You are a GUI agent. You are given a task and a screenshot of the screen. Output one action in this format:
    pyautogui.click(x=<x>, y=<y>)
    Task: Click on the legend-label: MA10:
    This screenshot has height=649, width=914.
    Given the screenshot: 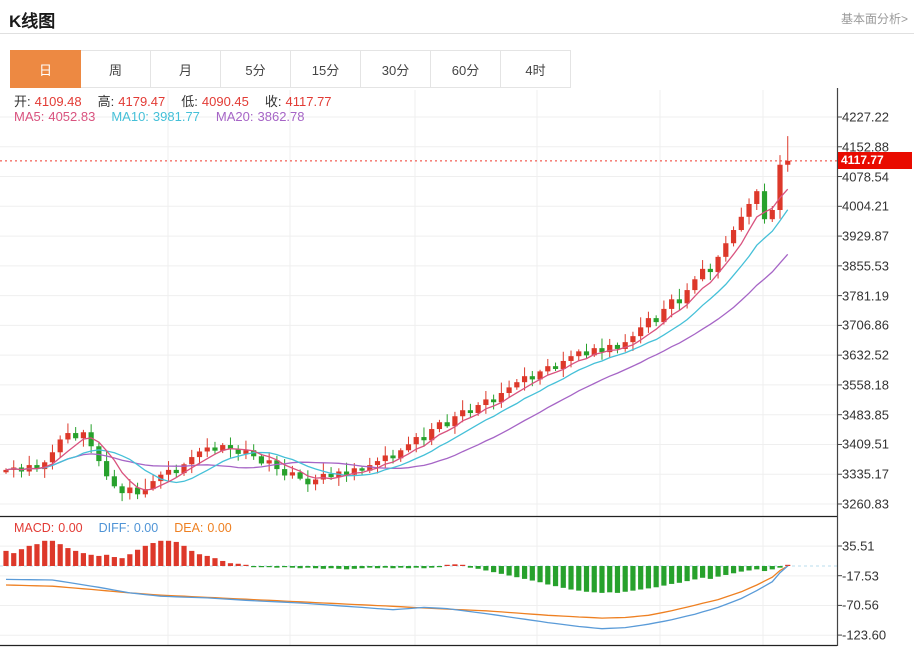 What is the action you would take?
    pyautogui.click(x=130, y=116)
    